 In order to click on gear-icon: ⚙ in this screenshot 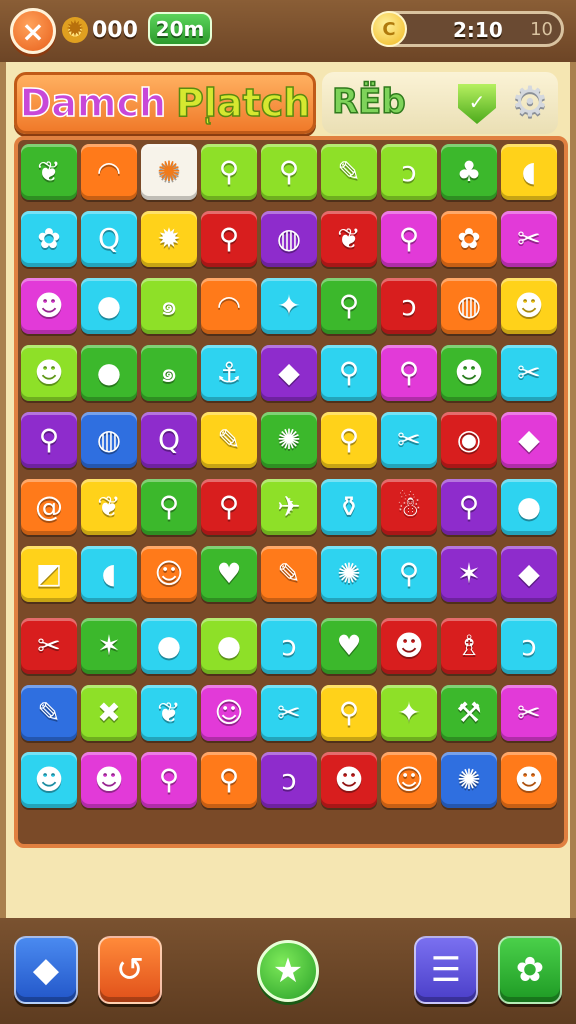, I will do `click(530, 102)`.